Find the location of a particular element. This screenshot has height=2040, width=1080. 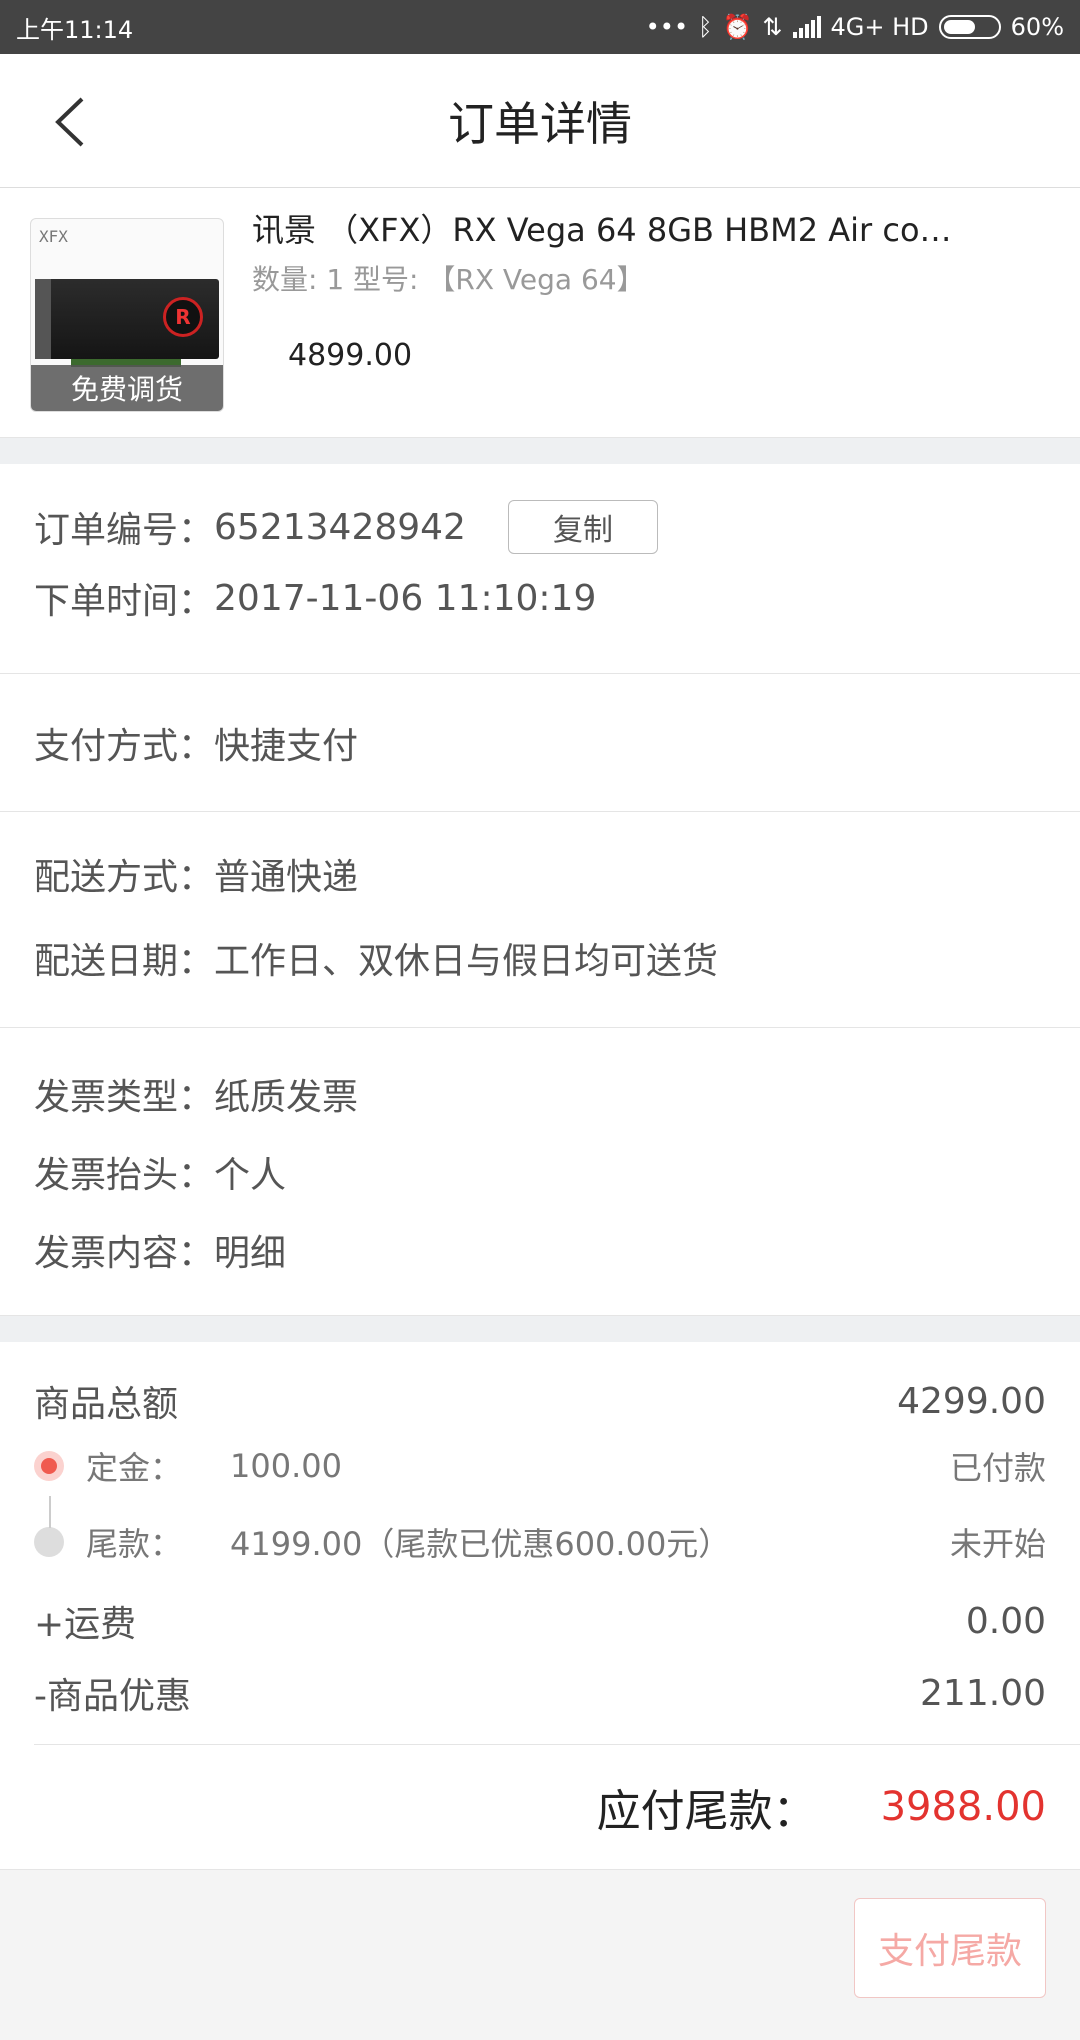

invoice-type-label: 发票类型： is located at coordinates (124, 1097).